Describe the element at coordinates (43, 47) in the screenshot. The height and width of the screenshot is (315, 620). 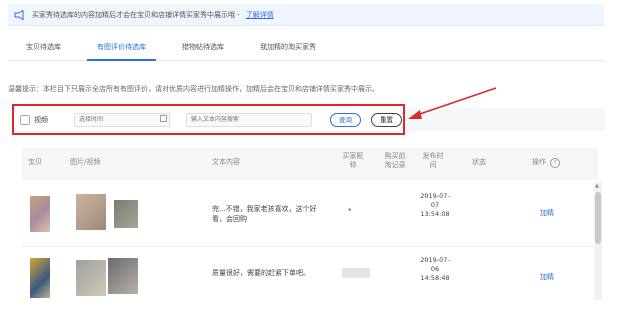
I see `tab-item-pool: 宝贝待选库` at that location.